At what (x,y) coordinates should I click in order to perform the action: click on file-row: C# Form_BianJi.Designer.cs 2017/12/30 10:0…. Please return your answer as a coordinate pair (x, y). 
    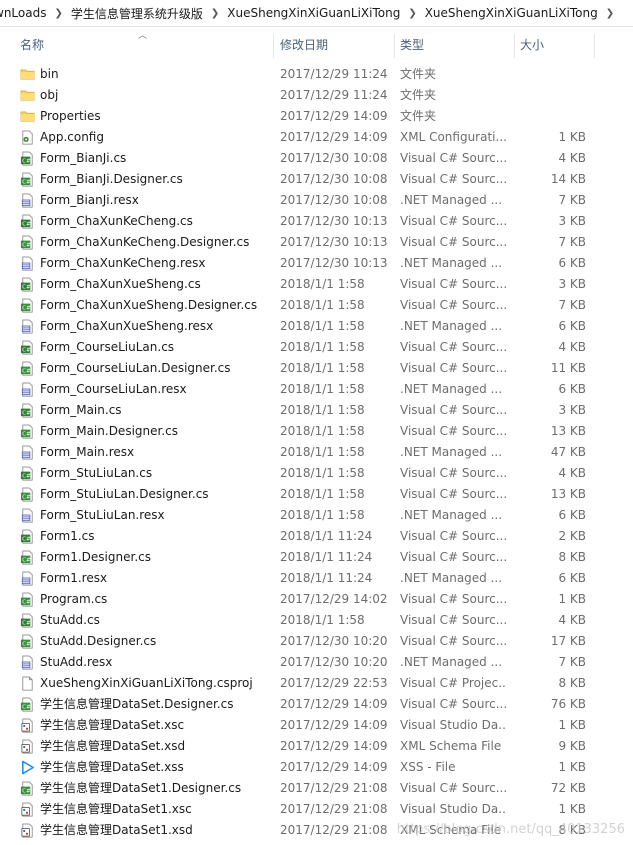
    Looking at the image, I should click on (316, 179).